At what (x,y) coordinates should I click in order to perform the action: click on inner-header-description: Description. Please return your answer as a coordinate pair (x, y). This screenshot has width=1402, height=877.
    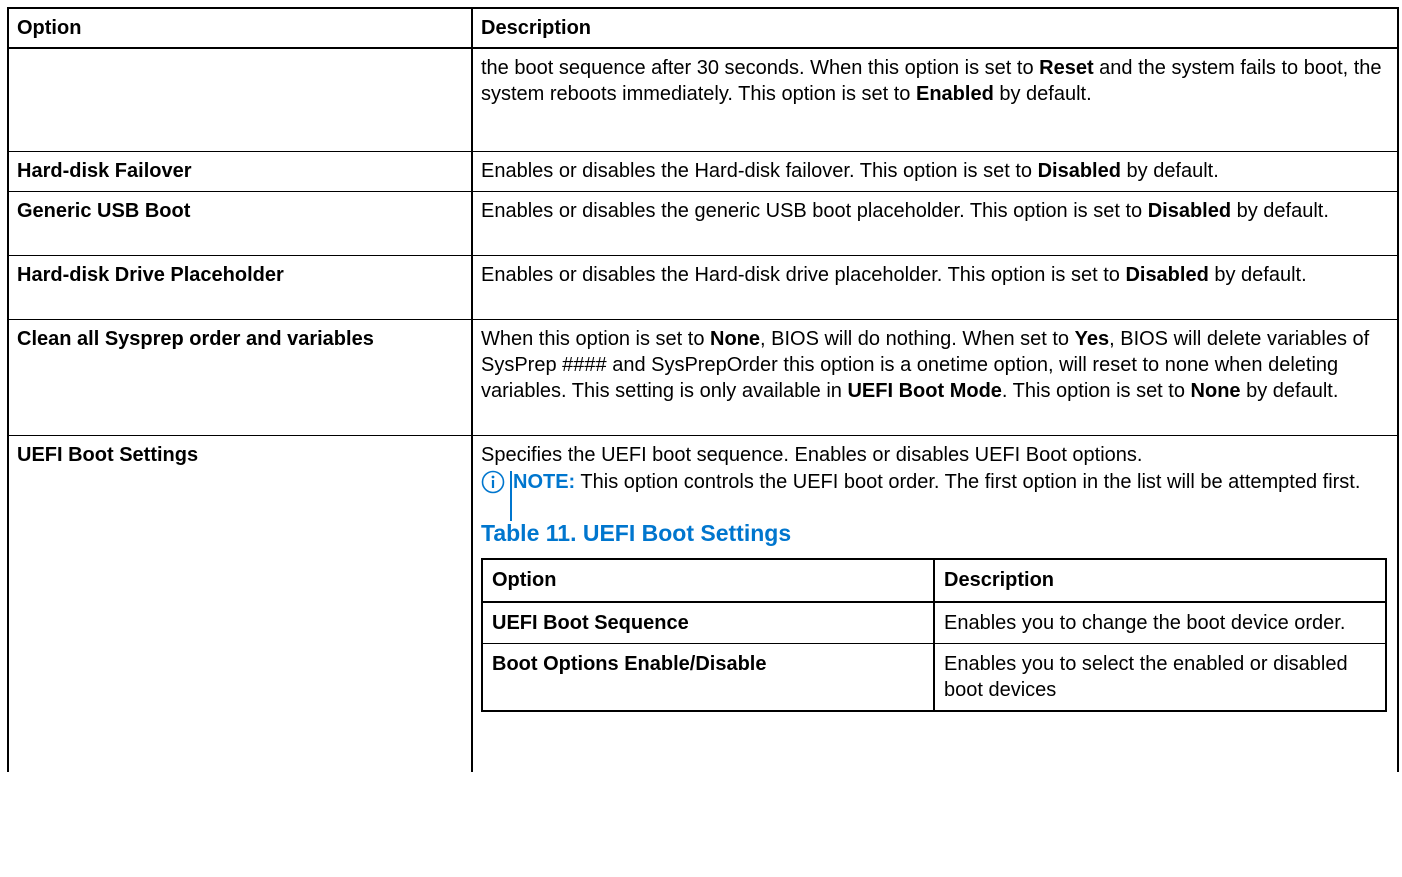
    Looking at the image, I should click on (1159, 580).